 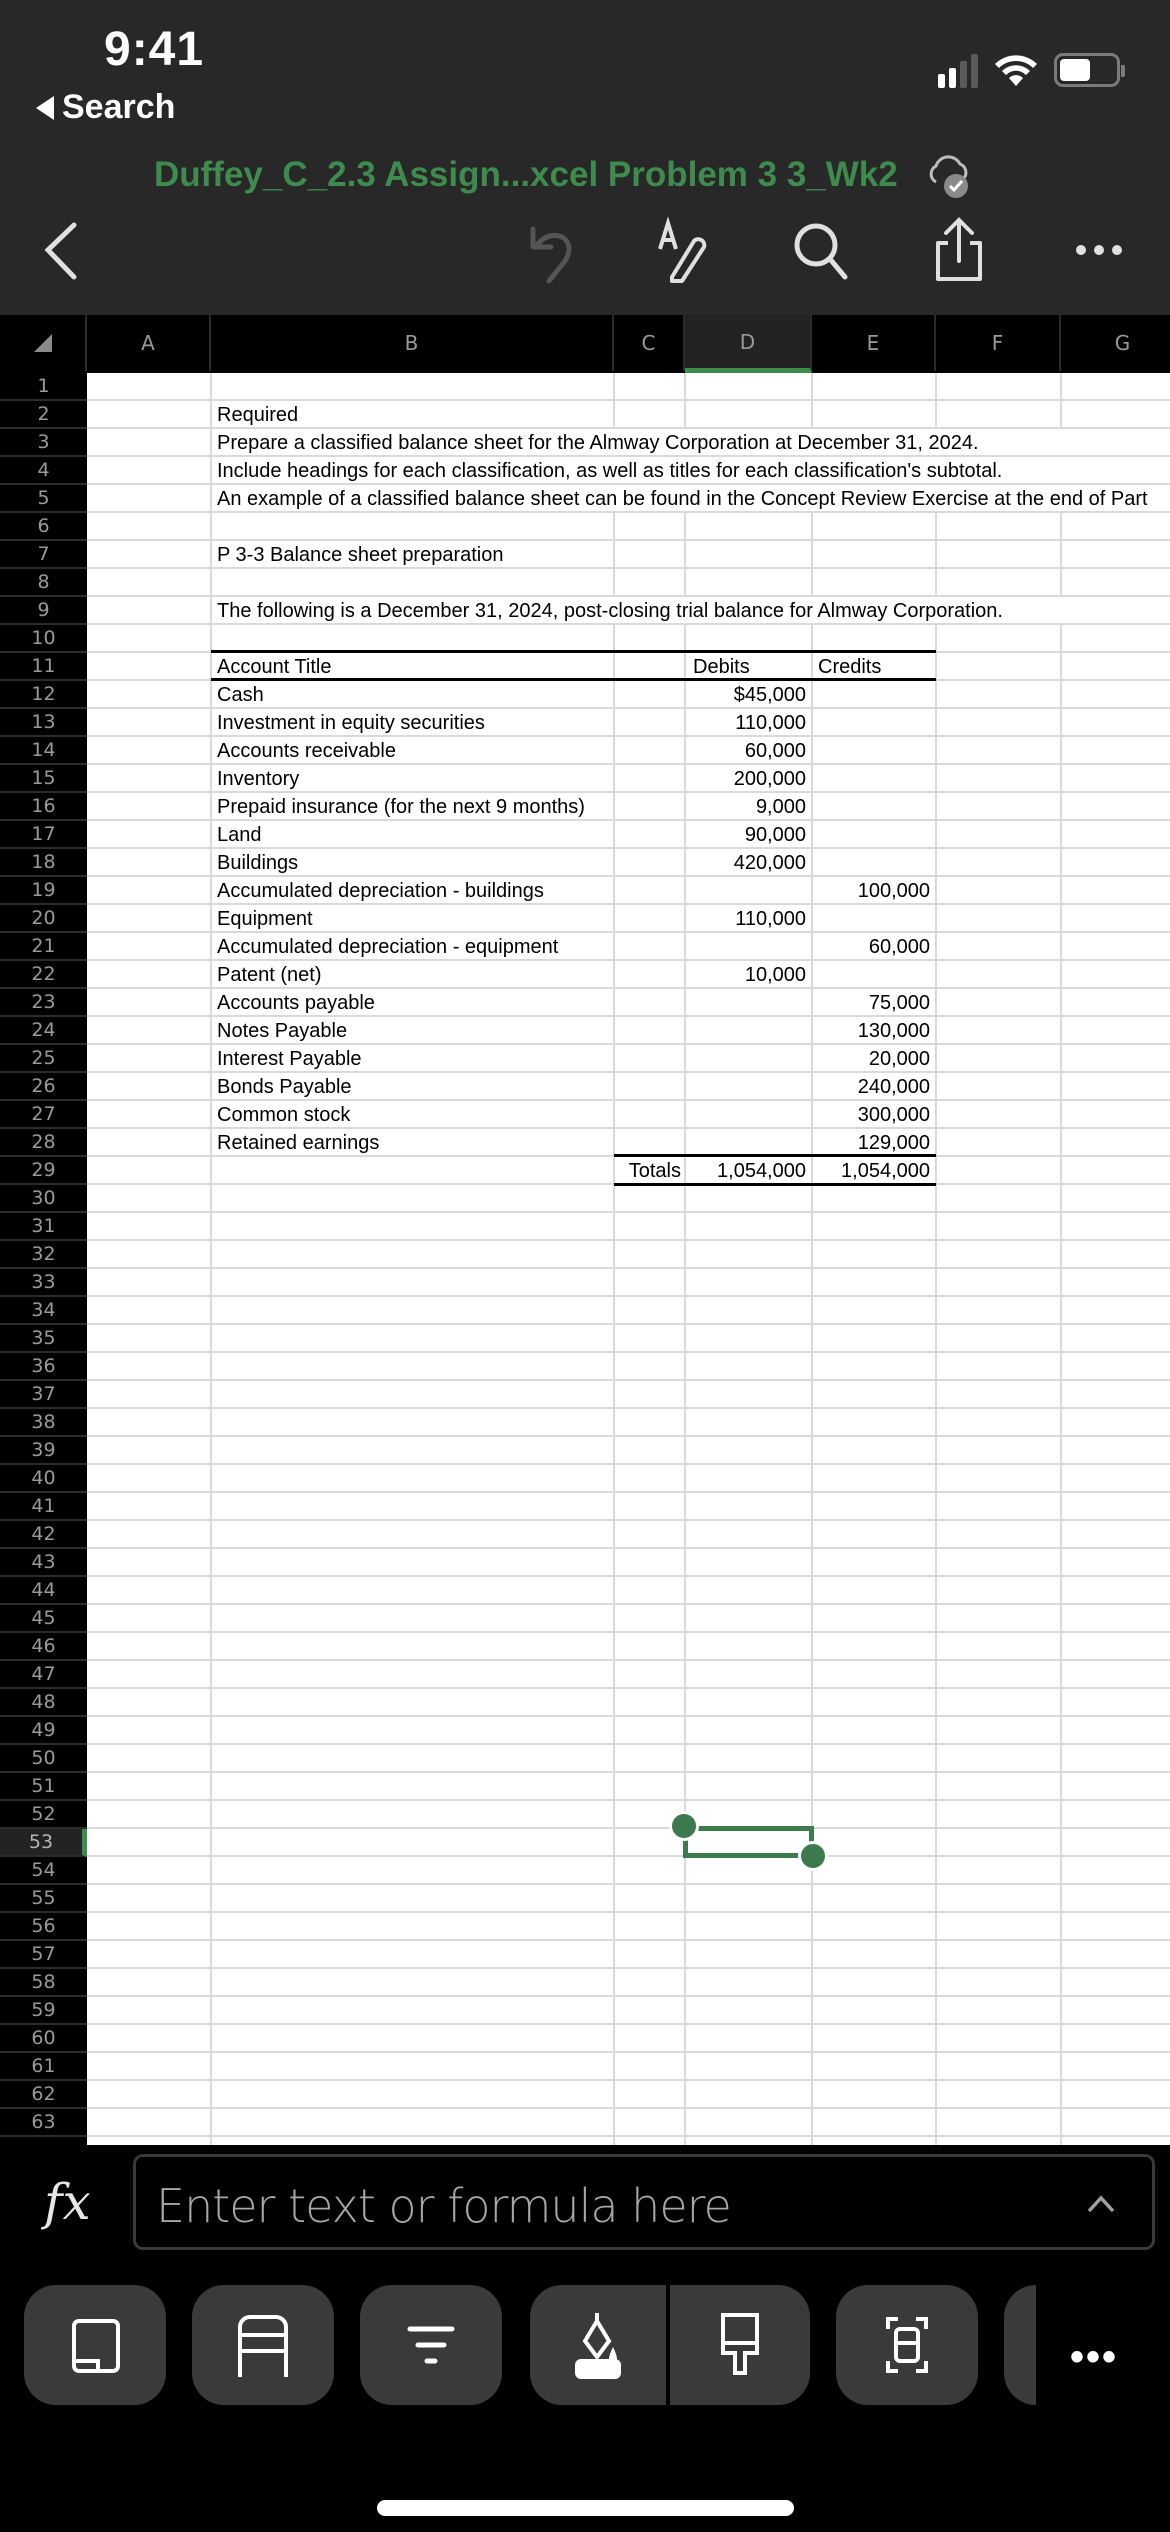 What do you see at coordinates (43, 2123) in the screenshot?
I see `row-header-63: 63` at bounding box center [43, 2123].